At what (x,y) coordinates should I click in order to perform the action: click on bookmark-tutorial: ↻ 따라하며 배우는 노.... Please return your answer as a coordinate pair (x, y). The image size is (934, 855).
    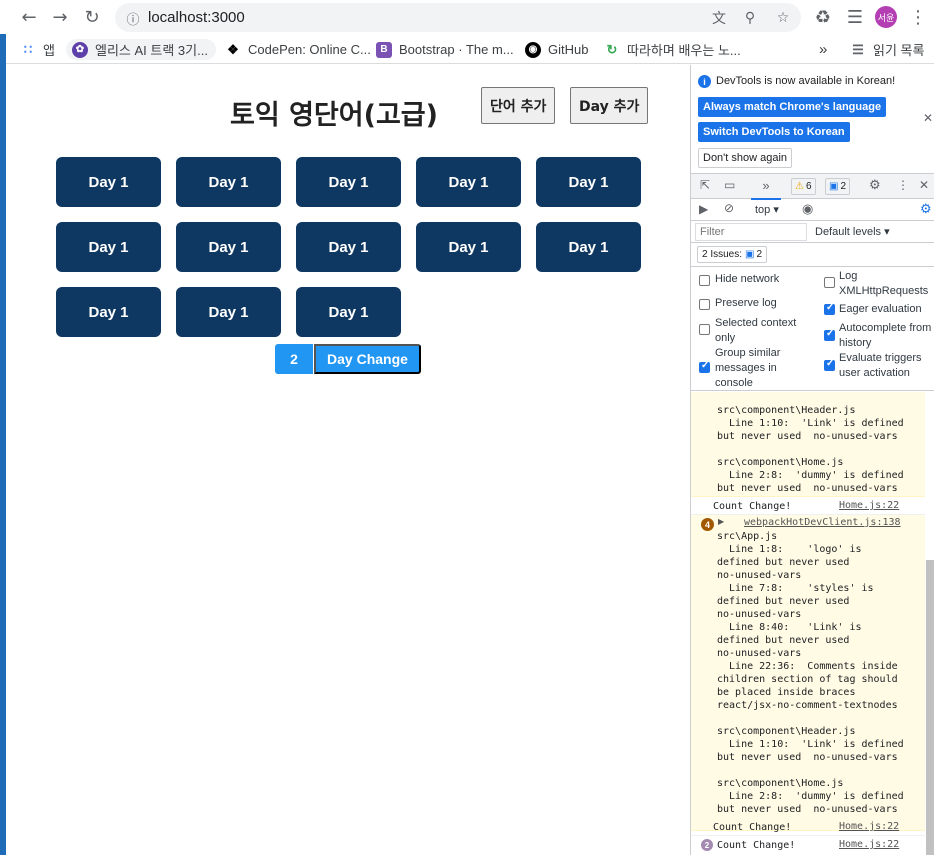
    Looking at the image, I should click on (672, 49).